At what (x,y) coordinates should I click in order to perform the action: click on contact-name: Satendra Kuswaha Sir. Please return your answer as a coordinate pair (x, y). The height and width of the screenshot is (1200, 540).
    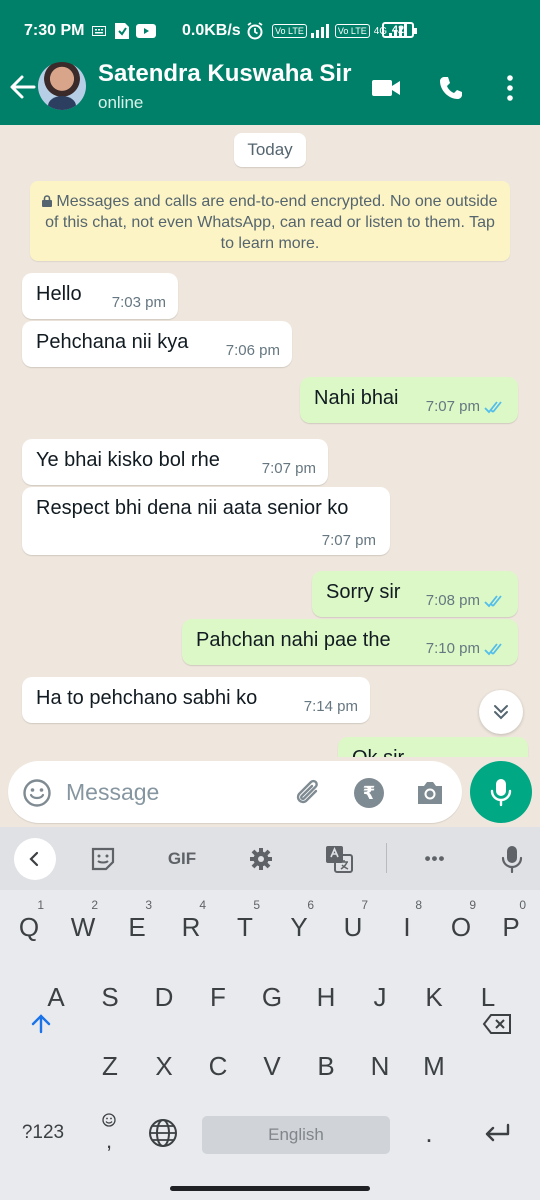
    Looking at the image, I should click on (224, 74).